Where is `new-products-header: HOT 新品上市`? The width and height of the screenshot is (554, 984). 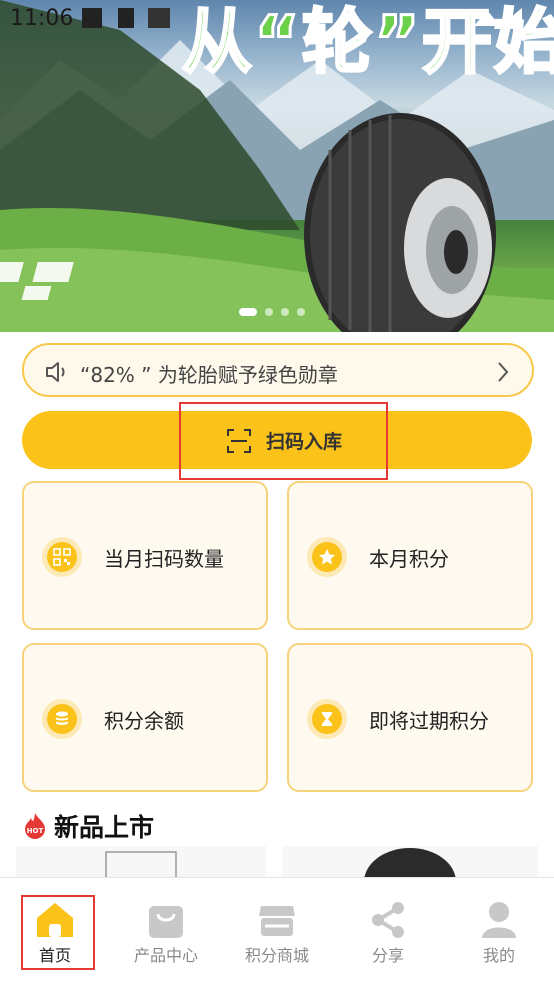
new-products-header: HOT 新品上市 is located at coordinates (88, 826).